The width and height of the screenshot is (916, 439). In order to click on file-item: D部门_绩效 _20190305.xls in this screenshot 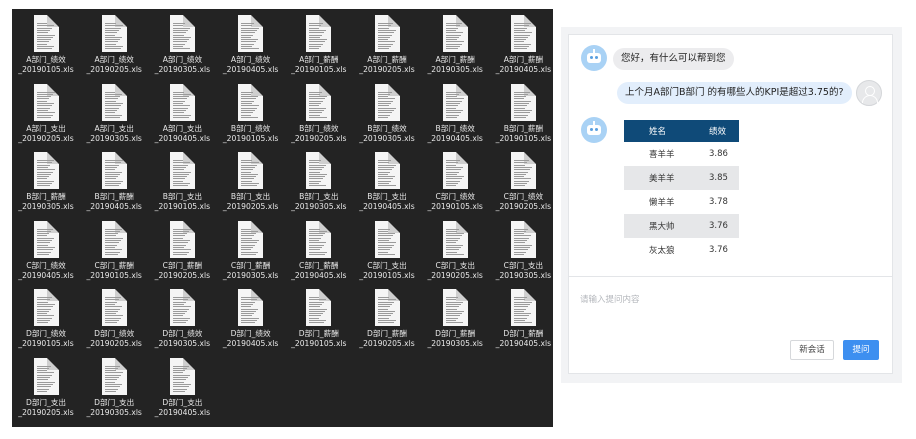, I will do `click(182, 321)`.